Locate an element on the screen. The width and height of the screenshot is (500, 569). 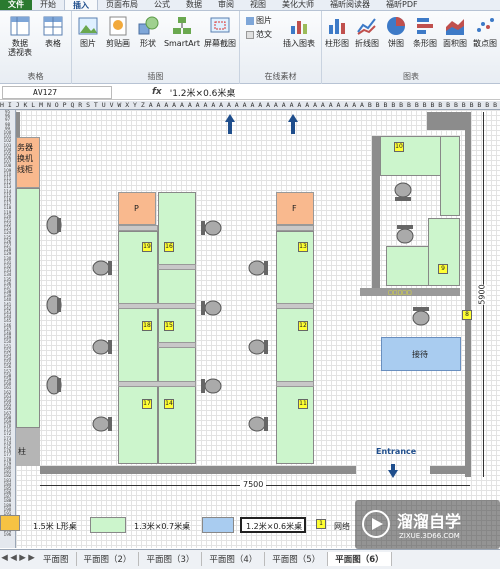
picture-label: 图片 is located at coordinates (88, 43).